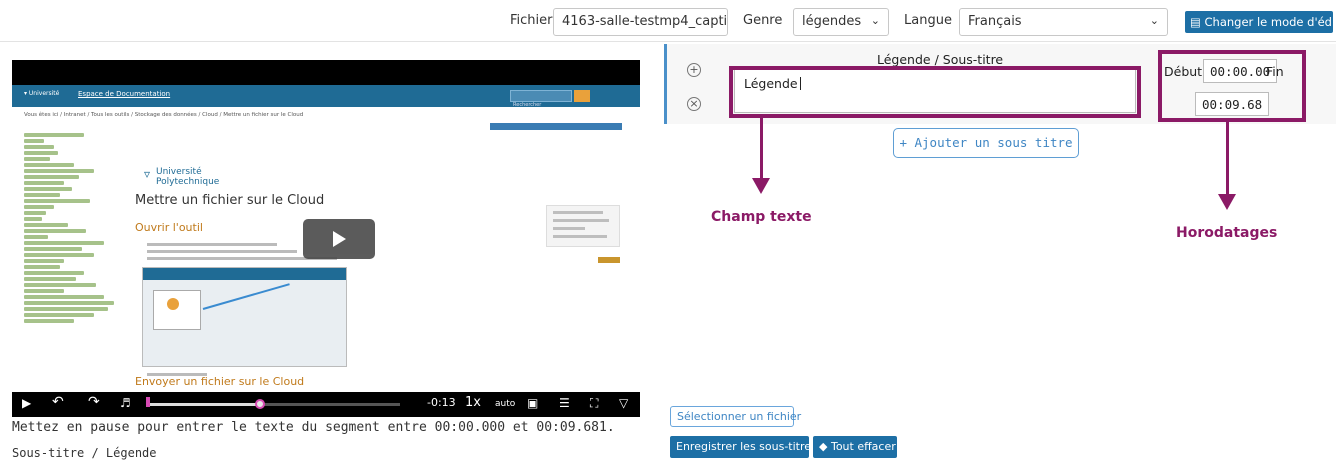 The height and width of the screenshot is (461, 1336). I want to click on video-page-title: Mettre un fichier sur le Cloud, so click(230, 200).